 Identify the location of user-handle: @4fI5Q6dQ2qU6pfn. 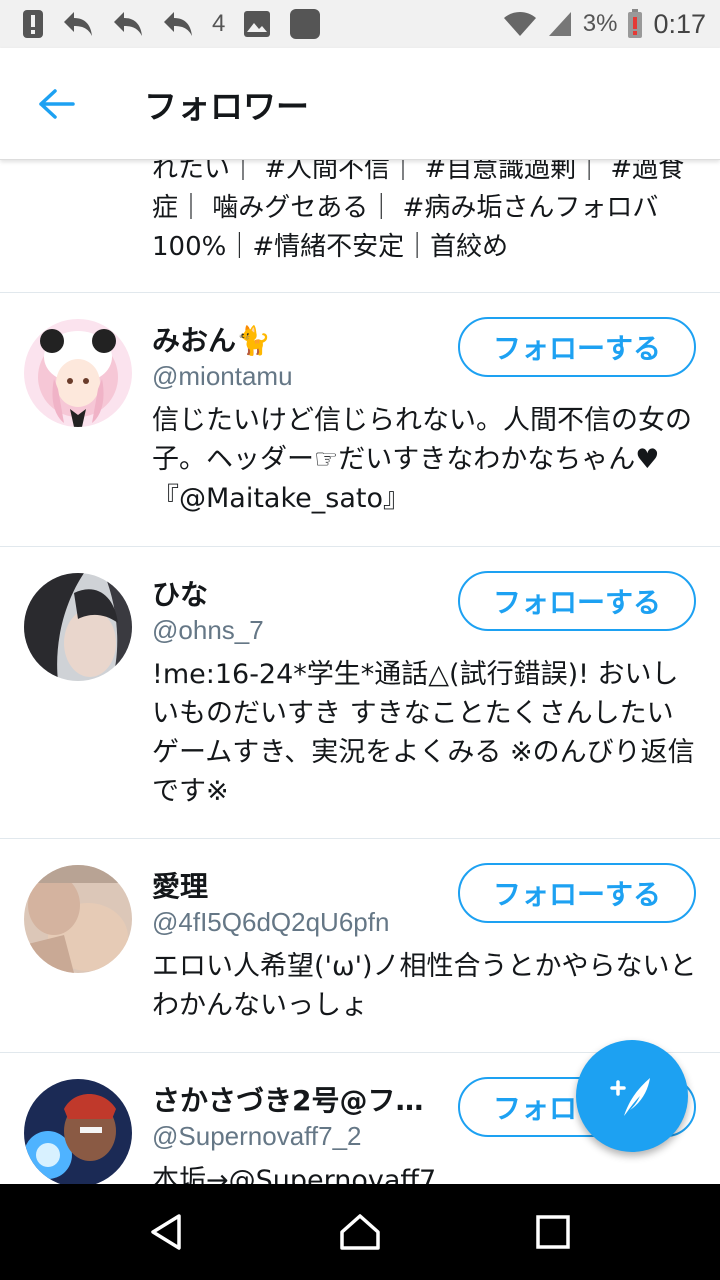
(271, 922).